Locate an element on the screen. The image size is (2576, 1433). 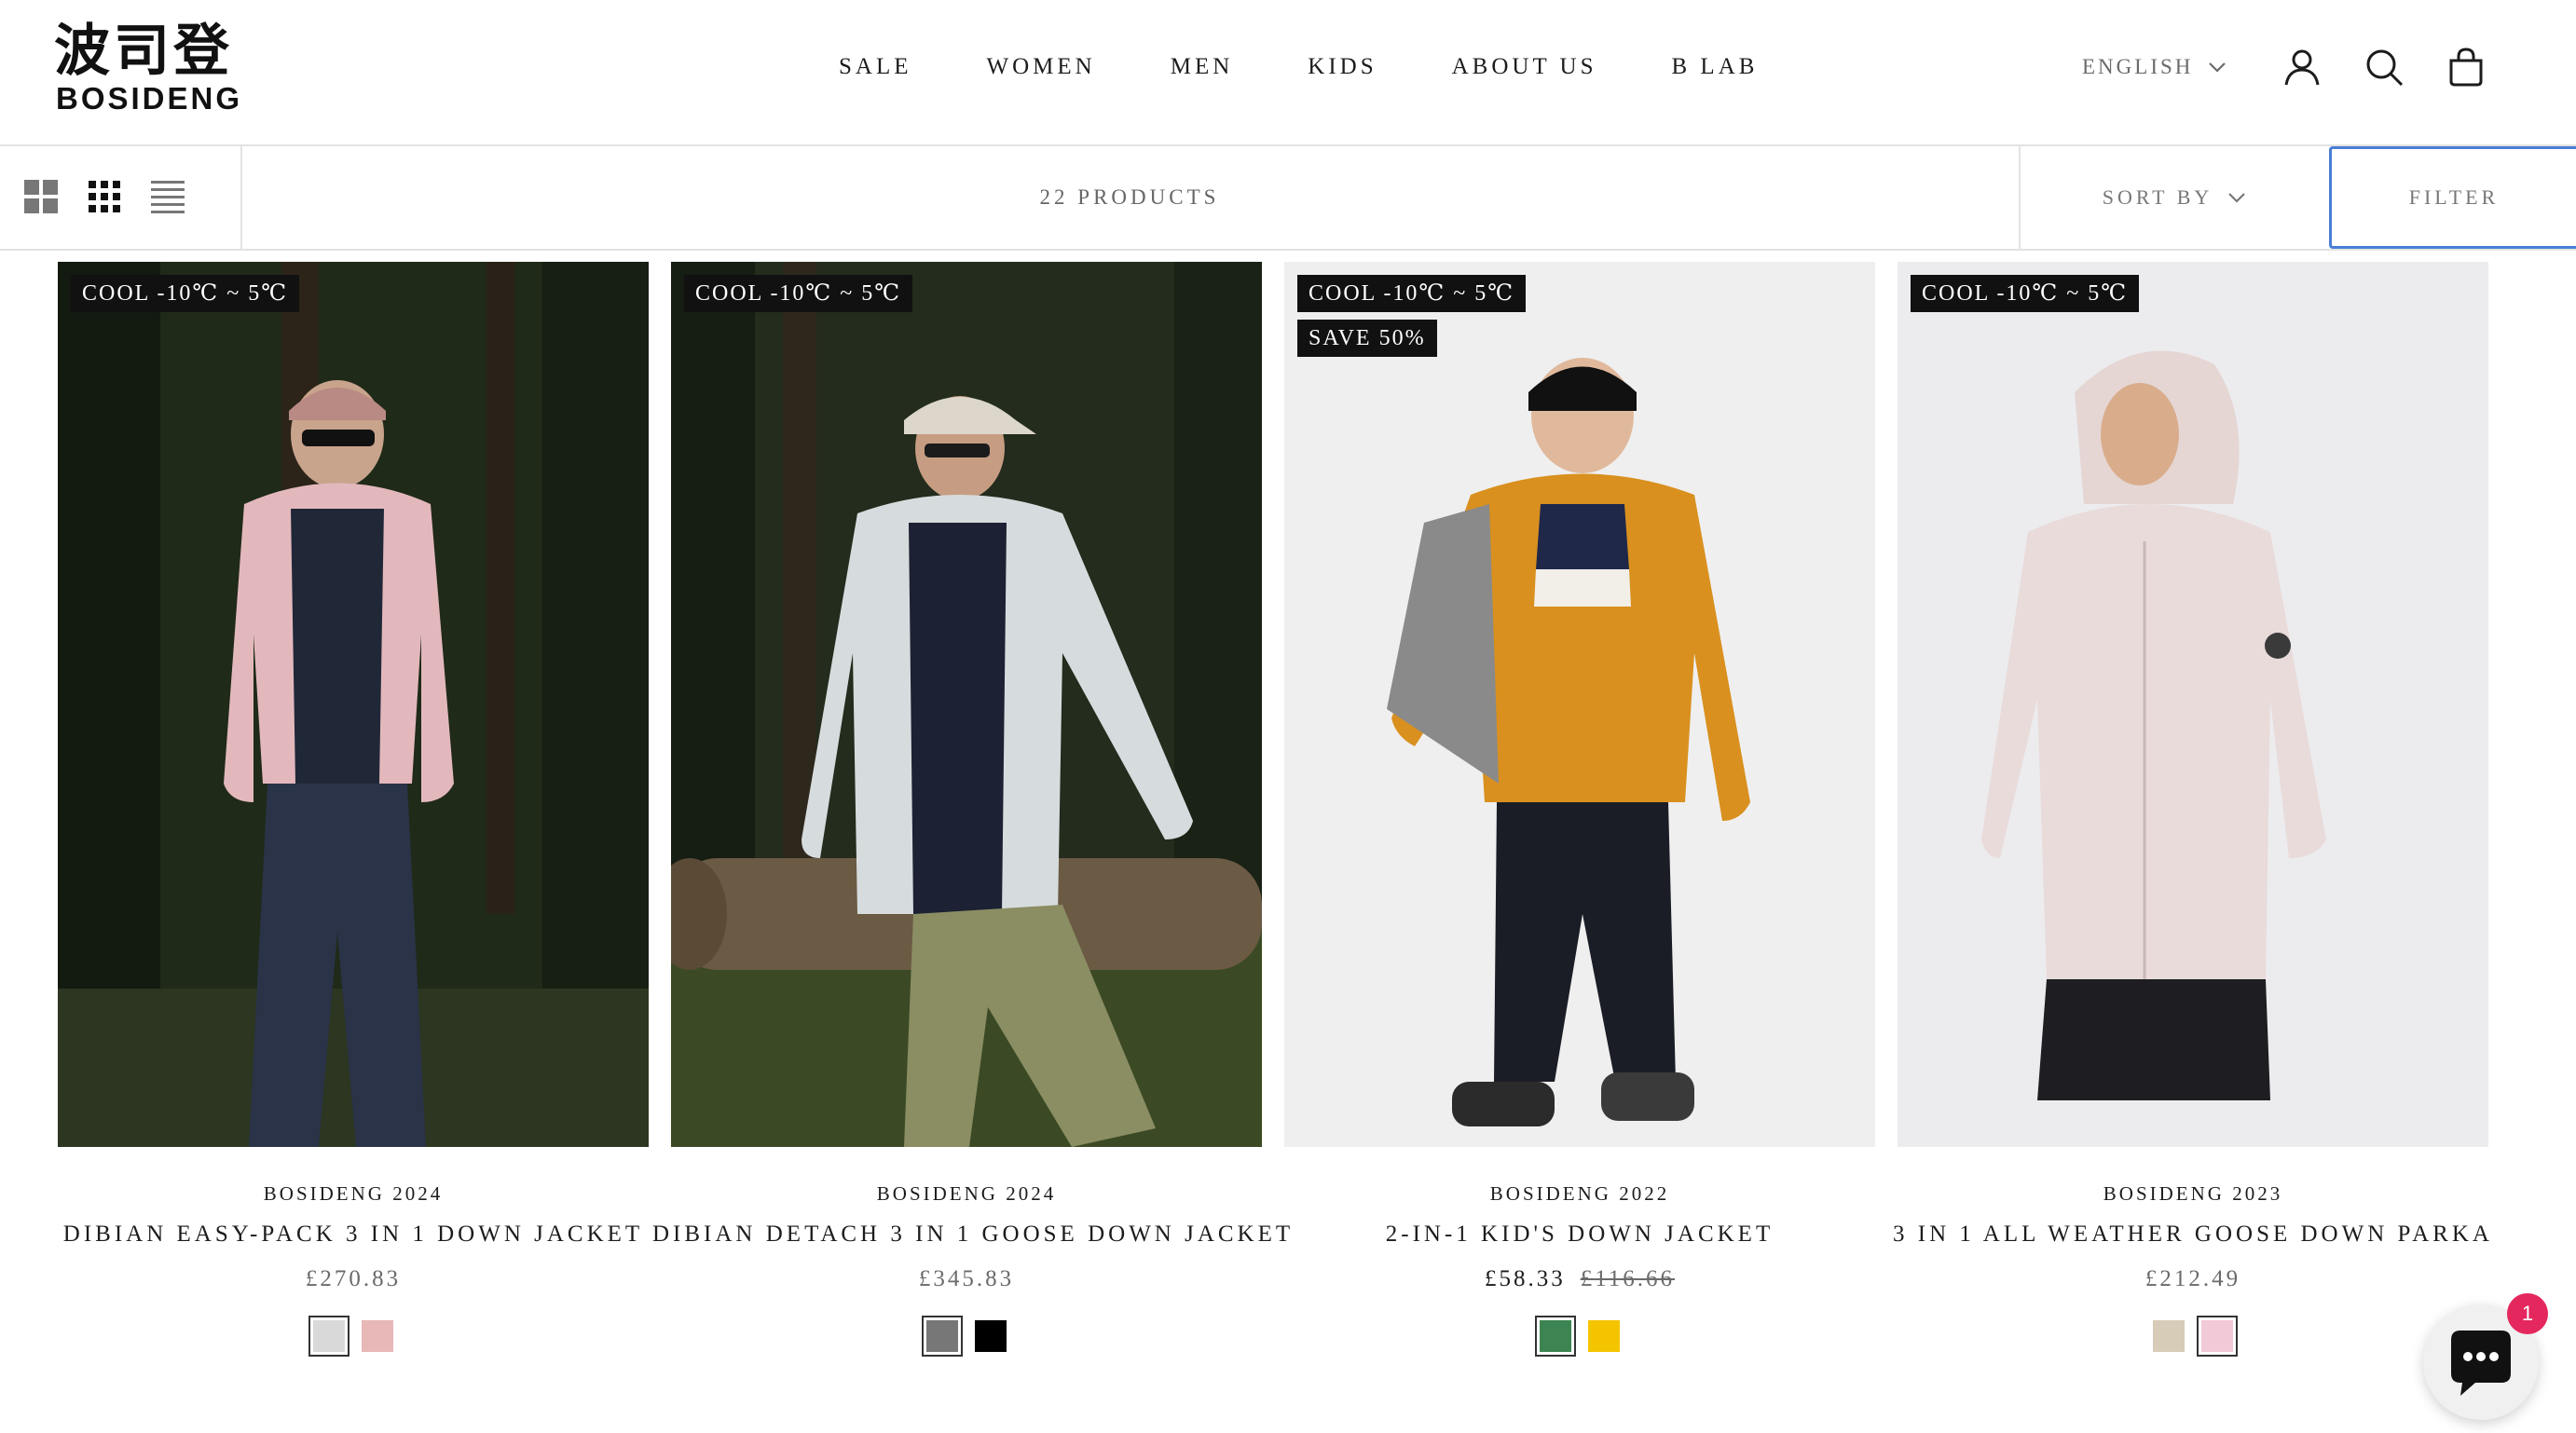
product-price-row: £270.83 is located at coordinates (353, 1279).